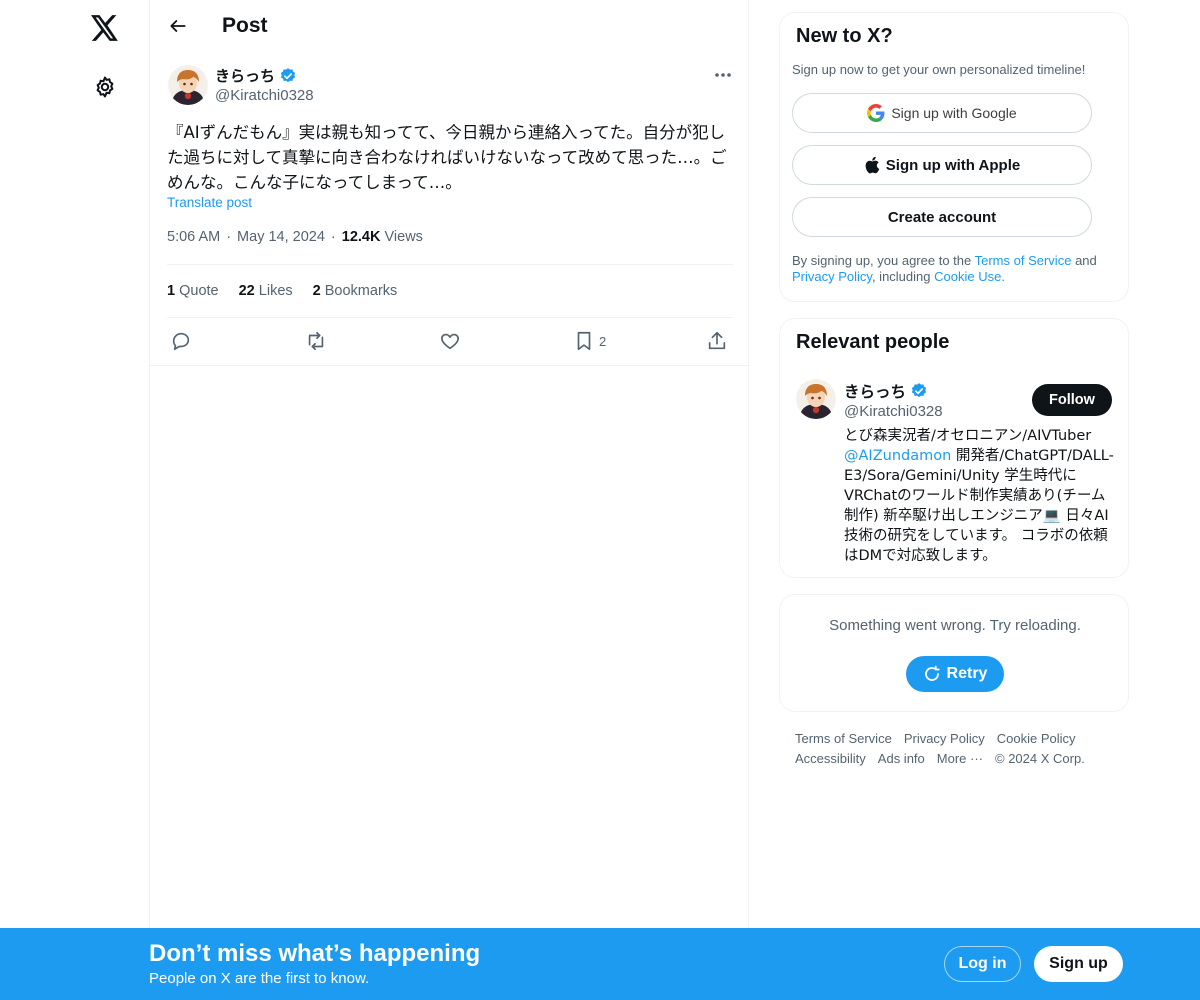 This screenshot has height=1000, width=1200. I want to click on author-name: きらっち, so click(256, 75).